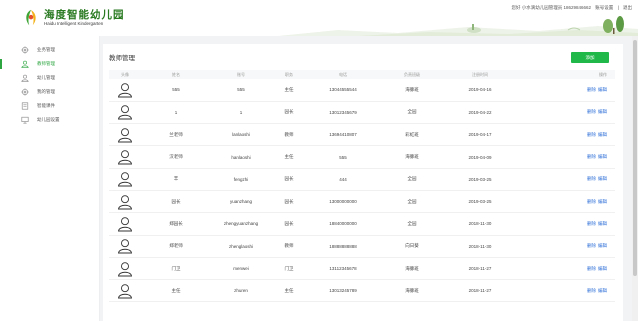  I want to click on sidebar-item-teachers: 教师管理, so click(49, 64).